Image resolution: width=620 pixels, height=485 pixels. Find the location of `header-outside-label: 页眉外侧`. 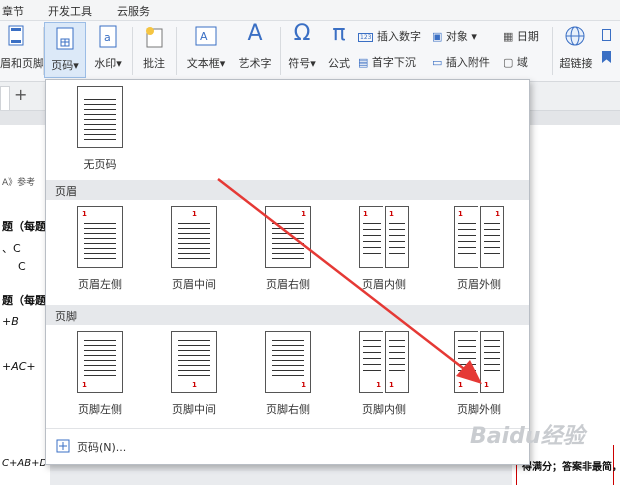

header-outside-label: 页眉外侧 is located at coordinates (479, 284).